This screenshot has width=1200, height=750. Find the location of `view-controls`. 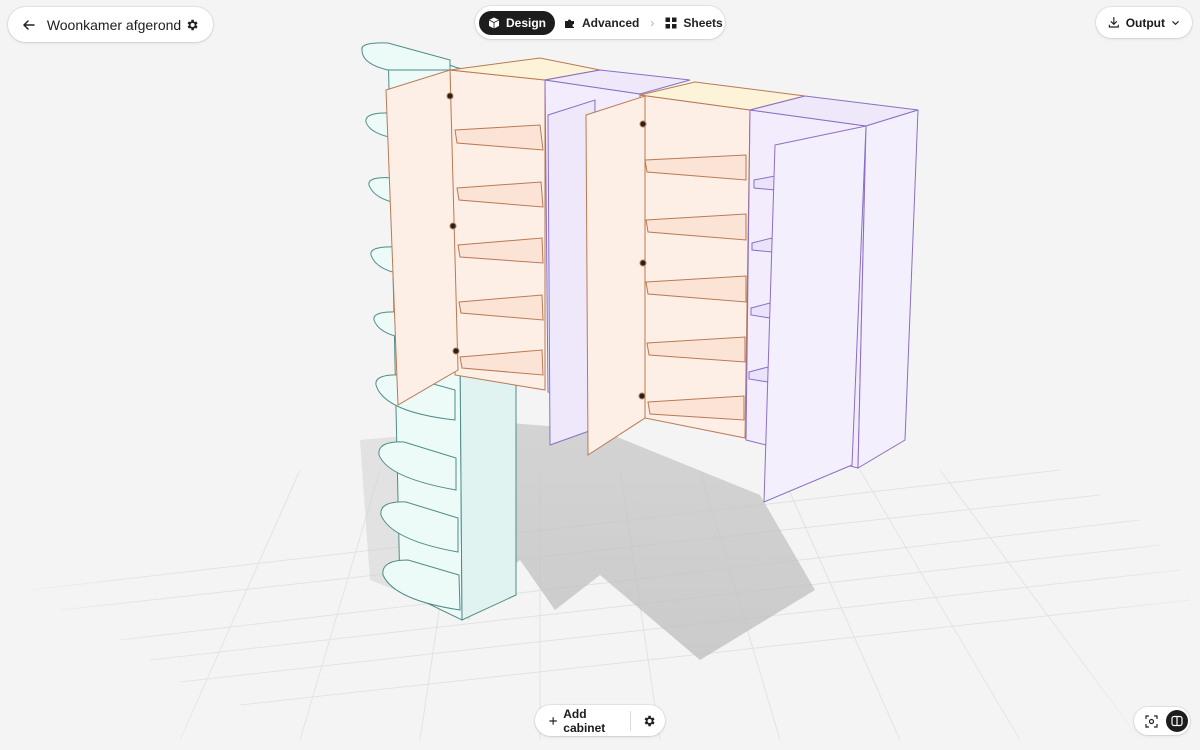

view-controls is located at coordinates (1162, 721).